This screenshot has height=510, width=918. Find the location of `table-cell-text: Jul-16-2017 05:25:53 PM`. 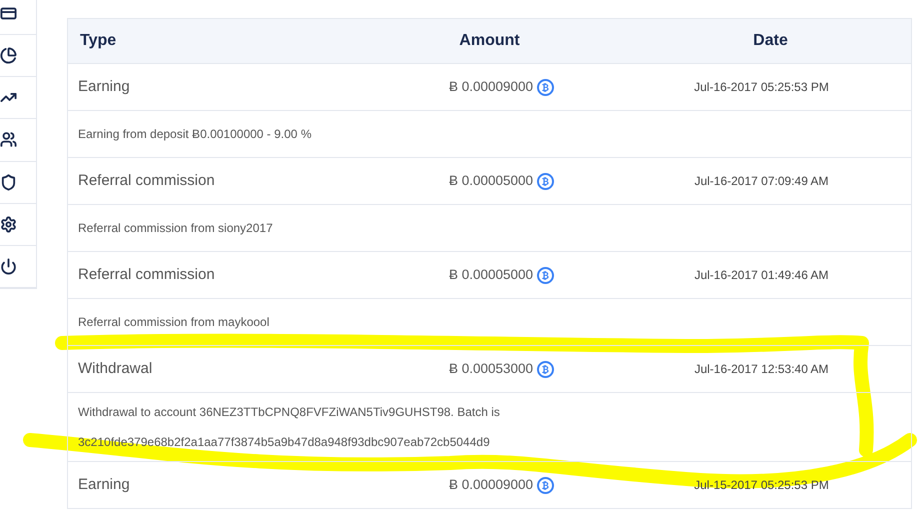

table-cell-text: Jul-16-2017 05:25:53 PM is located at coordinates (761, 87).